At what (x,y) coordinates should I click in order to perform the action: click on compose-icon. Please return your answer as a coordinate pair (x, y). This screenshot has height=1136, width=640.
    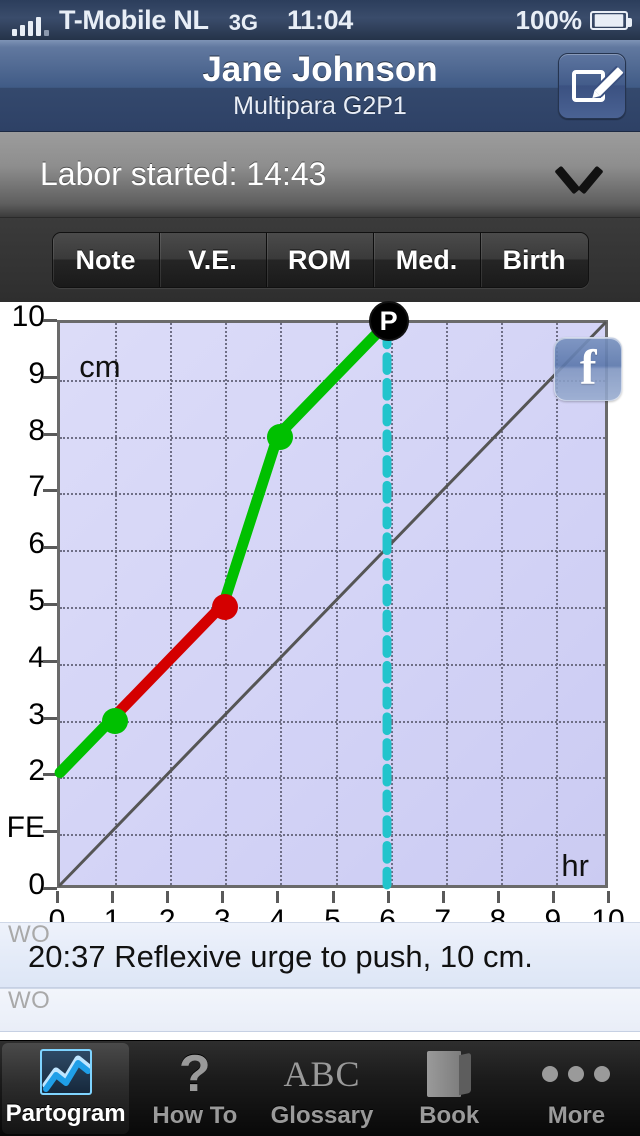
    Looking at the image, I should click on (598, 86).